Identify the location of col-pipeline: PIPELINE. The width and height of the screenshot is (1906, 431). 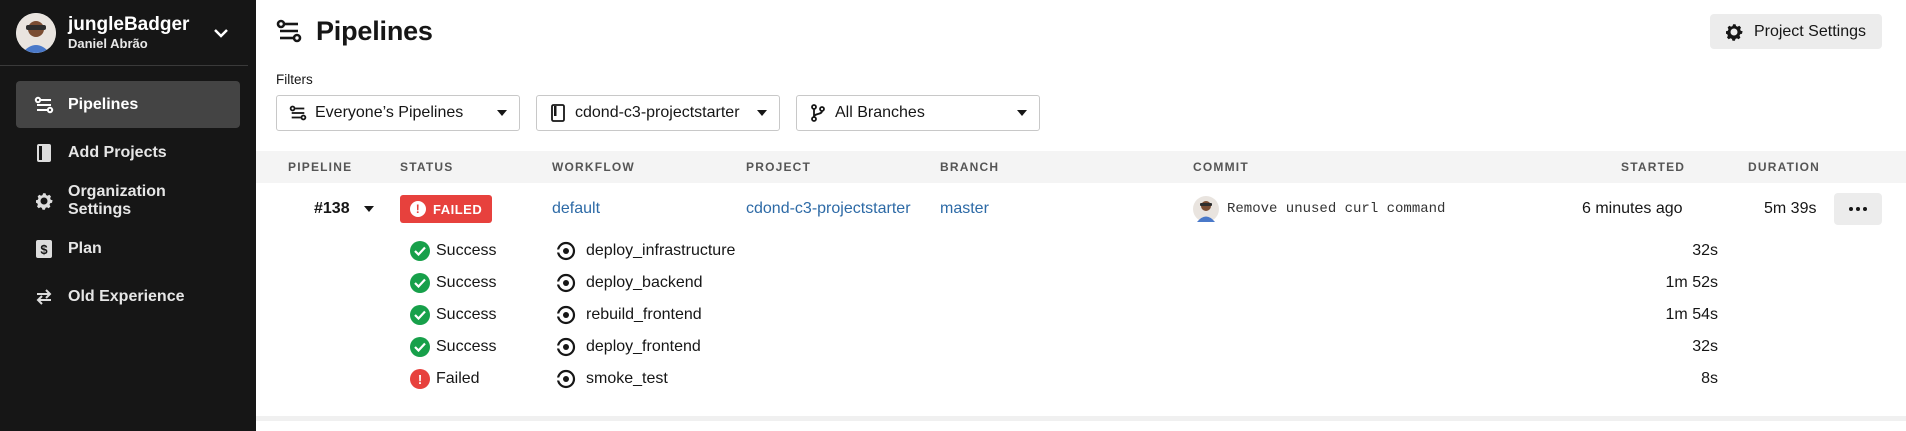
(320, 167).